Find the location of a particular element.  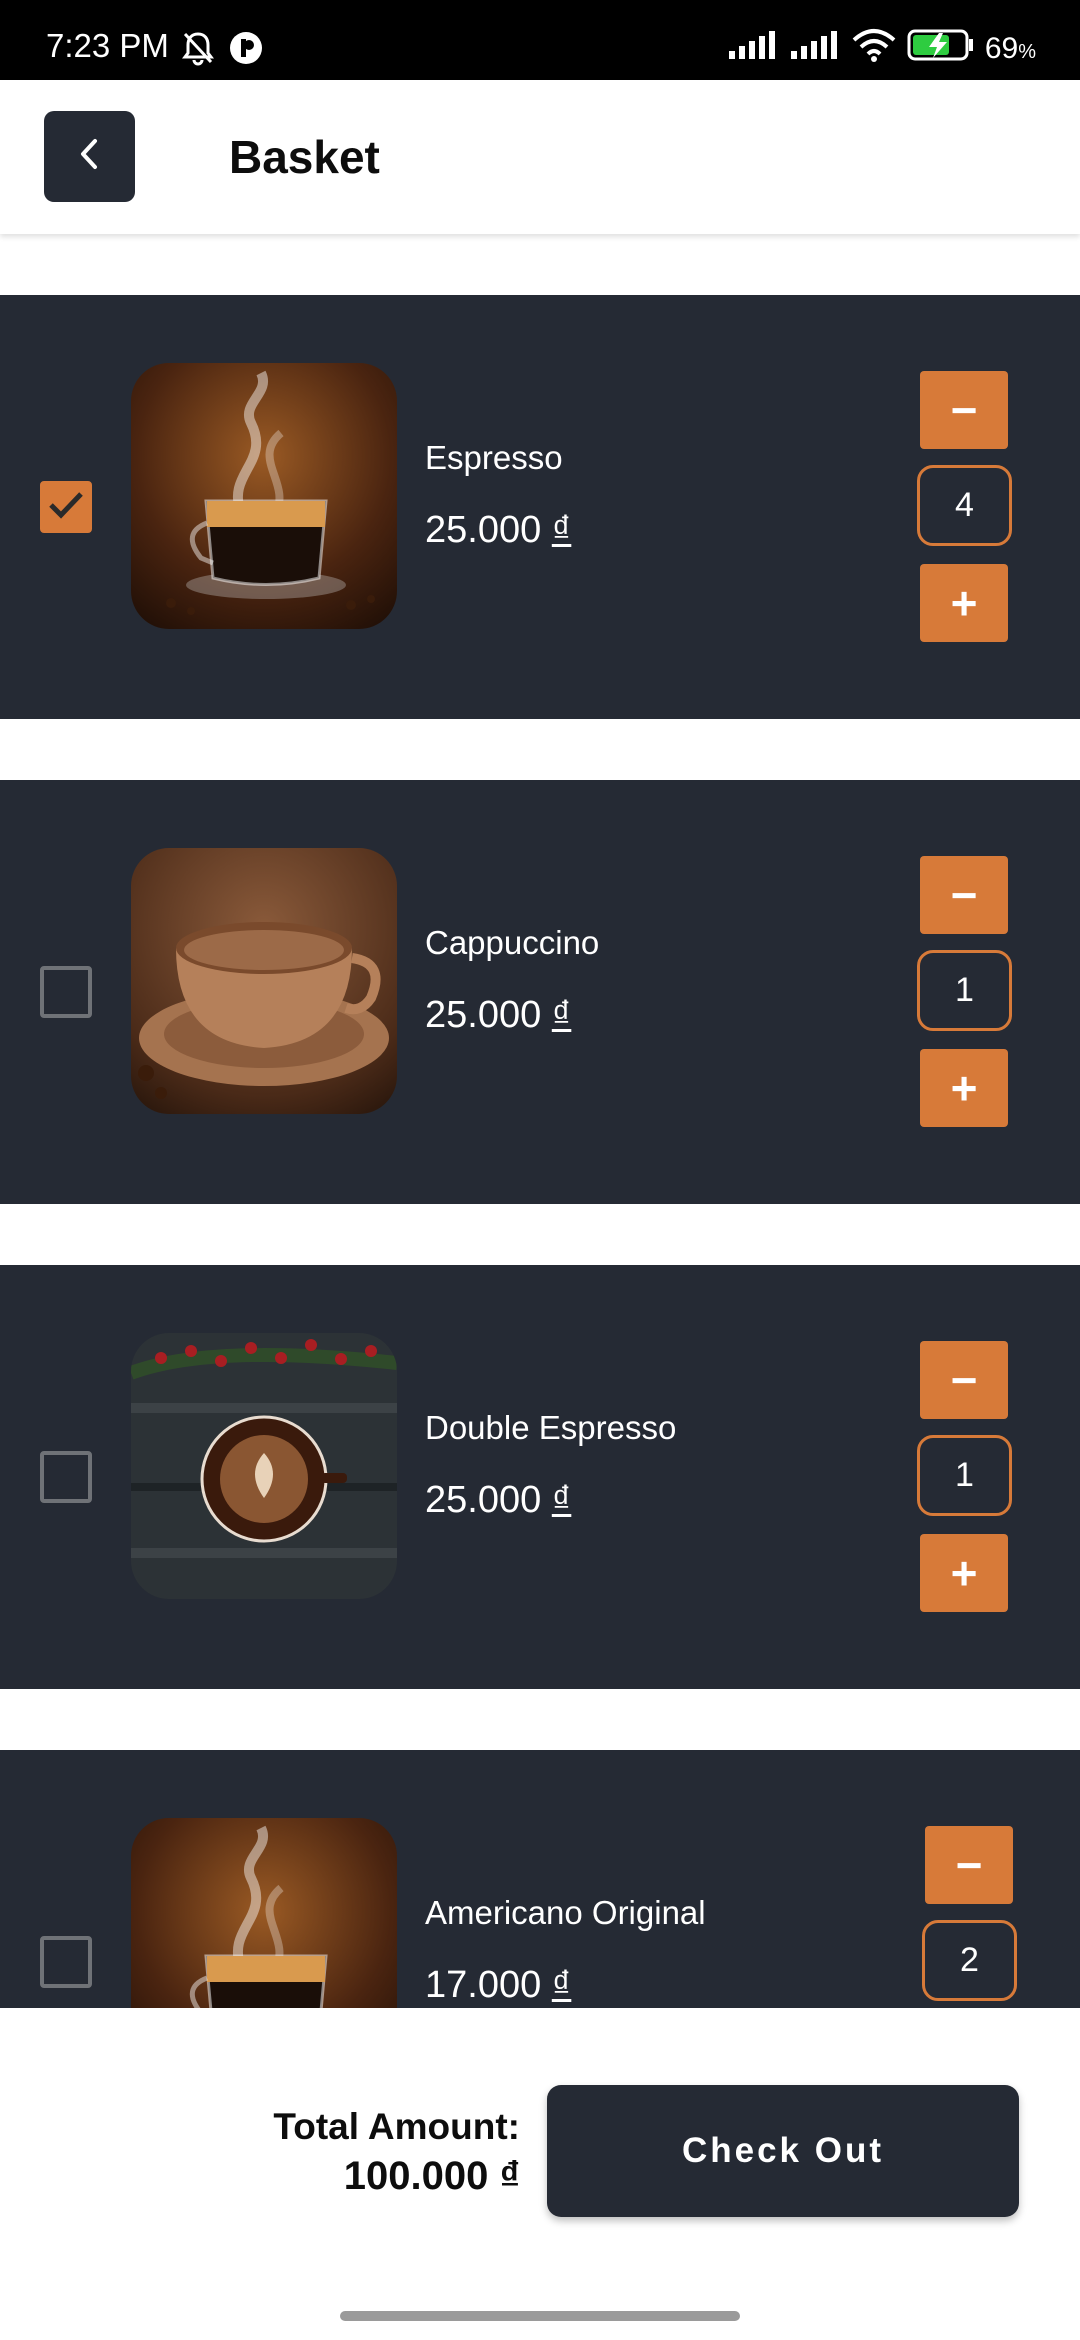

quantity-value: 2 is located at coordinates (969, 1960).